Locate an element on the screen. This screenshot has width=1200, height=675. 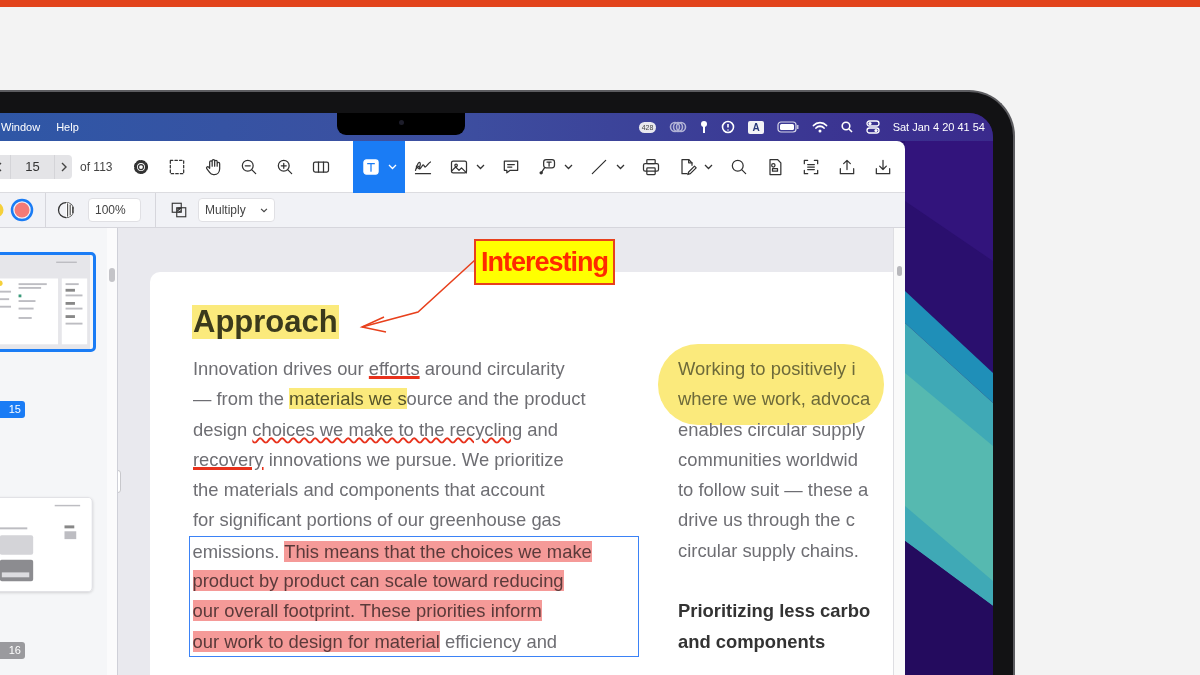
input-source: A is located at coordinates (756, 127).